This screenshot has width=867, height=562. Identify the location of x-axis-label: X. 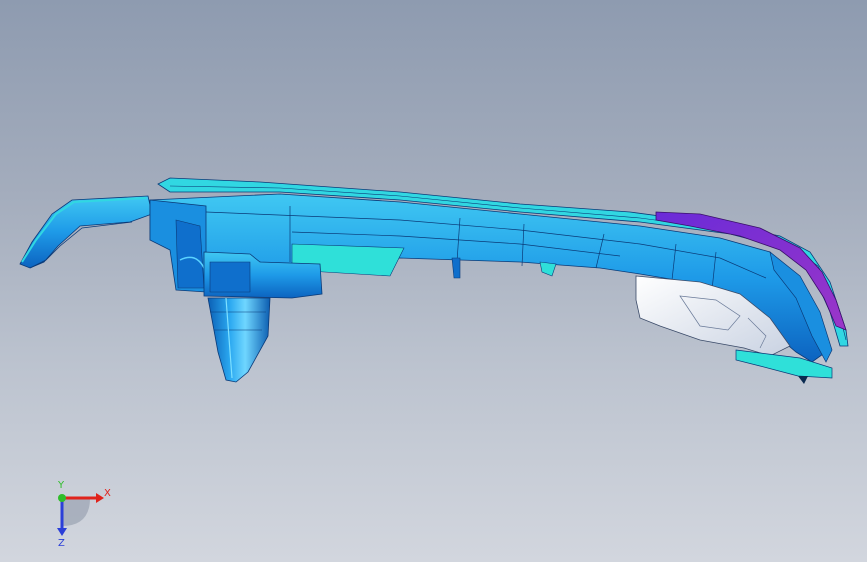
(107, 493).